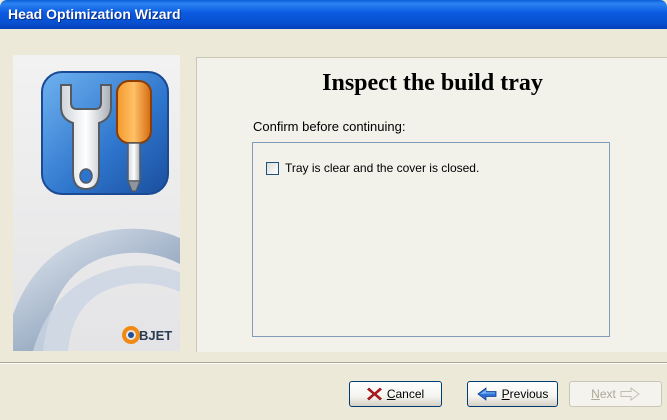 The width and height of the screenshot is (667, 420). I want to click on next-button: Next, so click(615, 394).